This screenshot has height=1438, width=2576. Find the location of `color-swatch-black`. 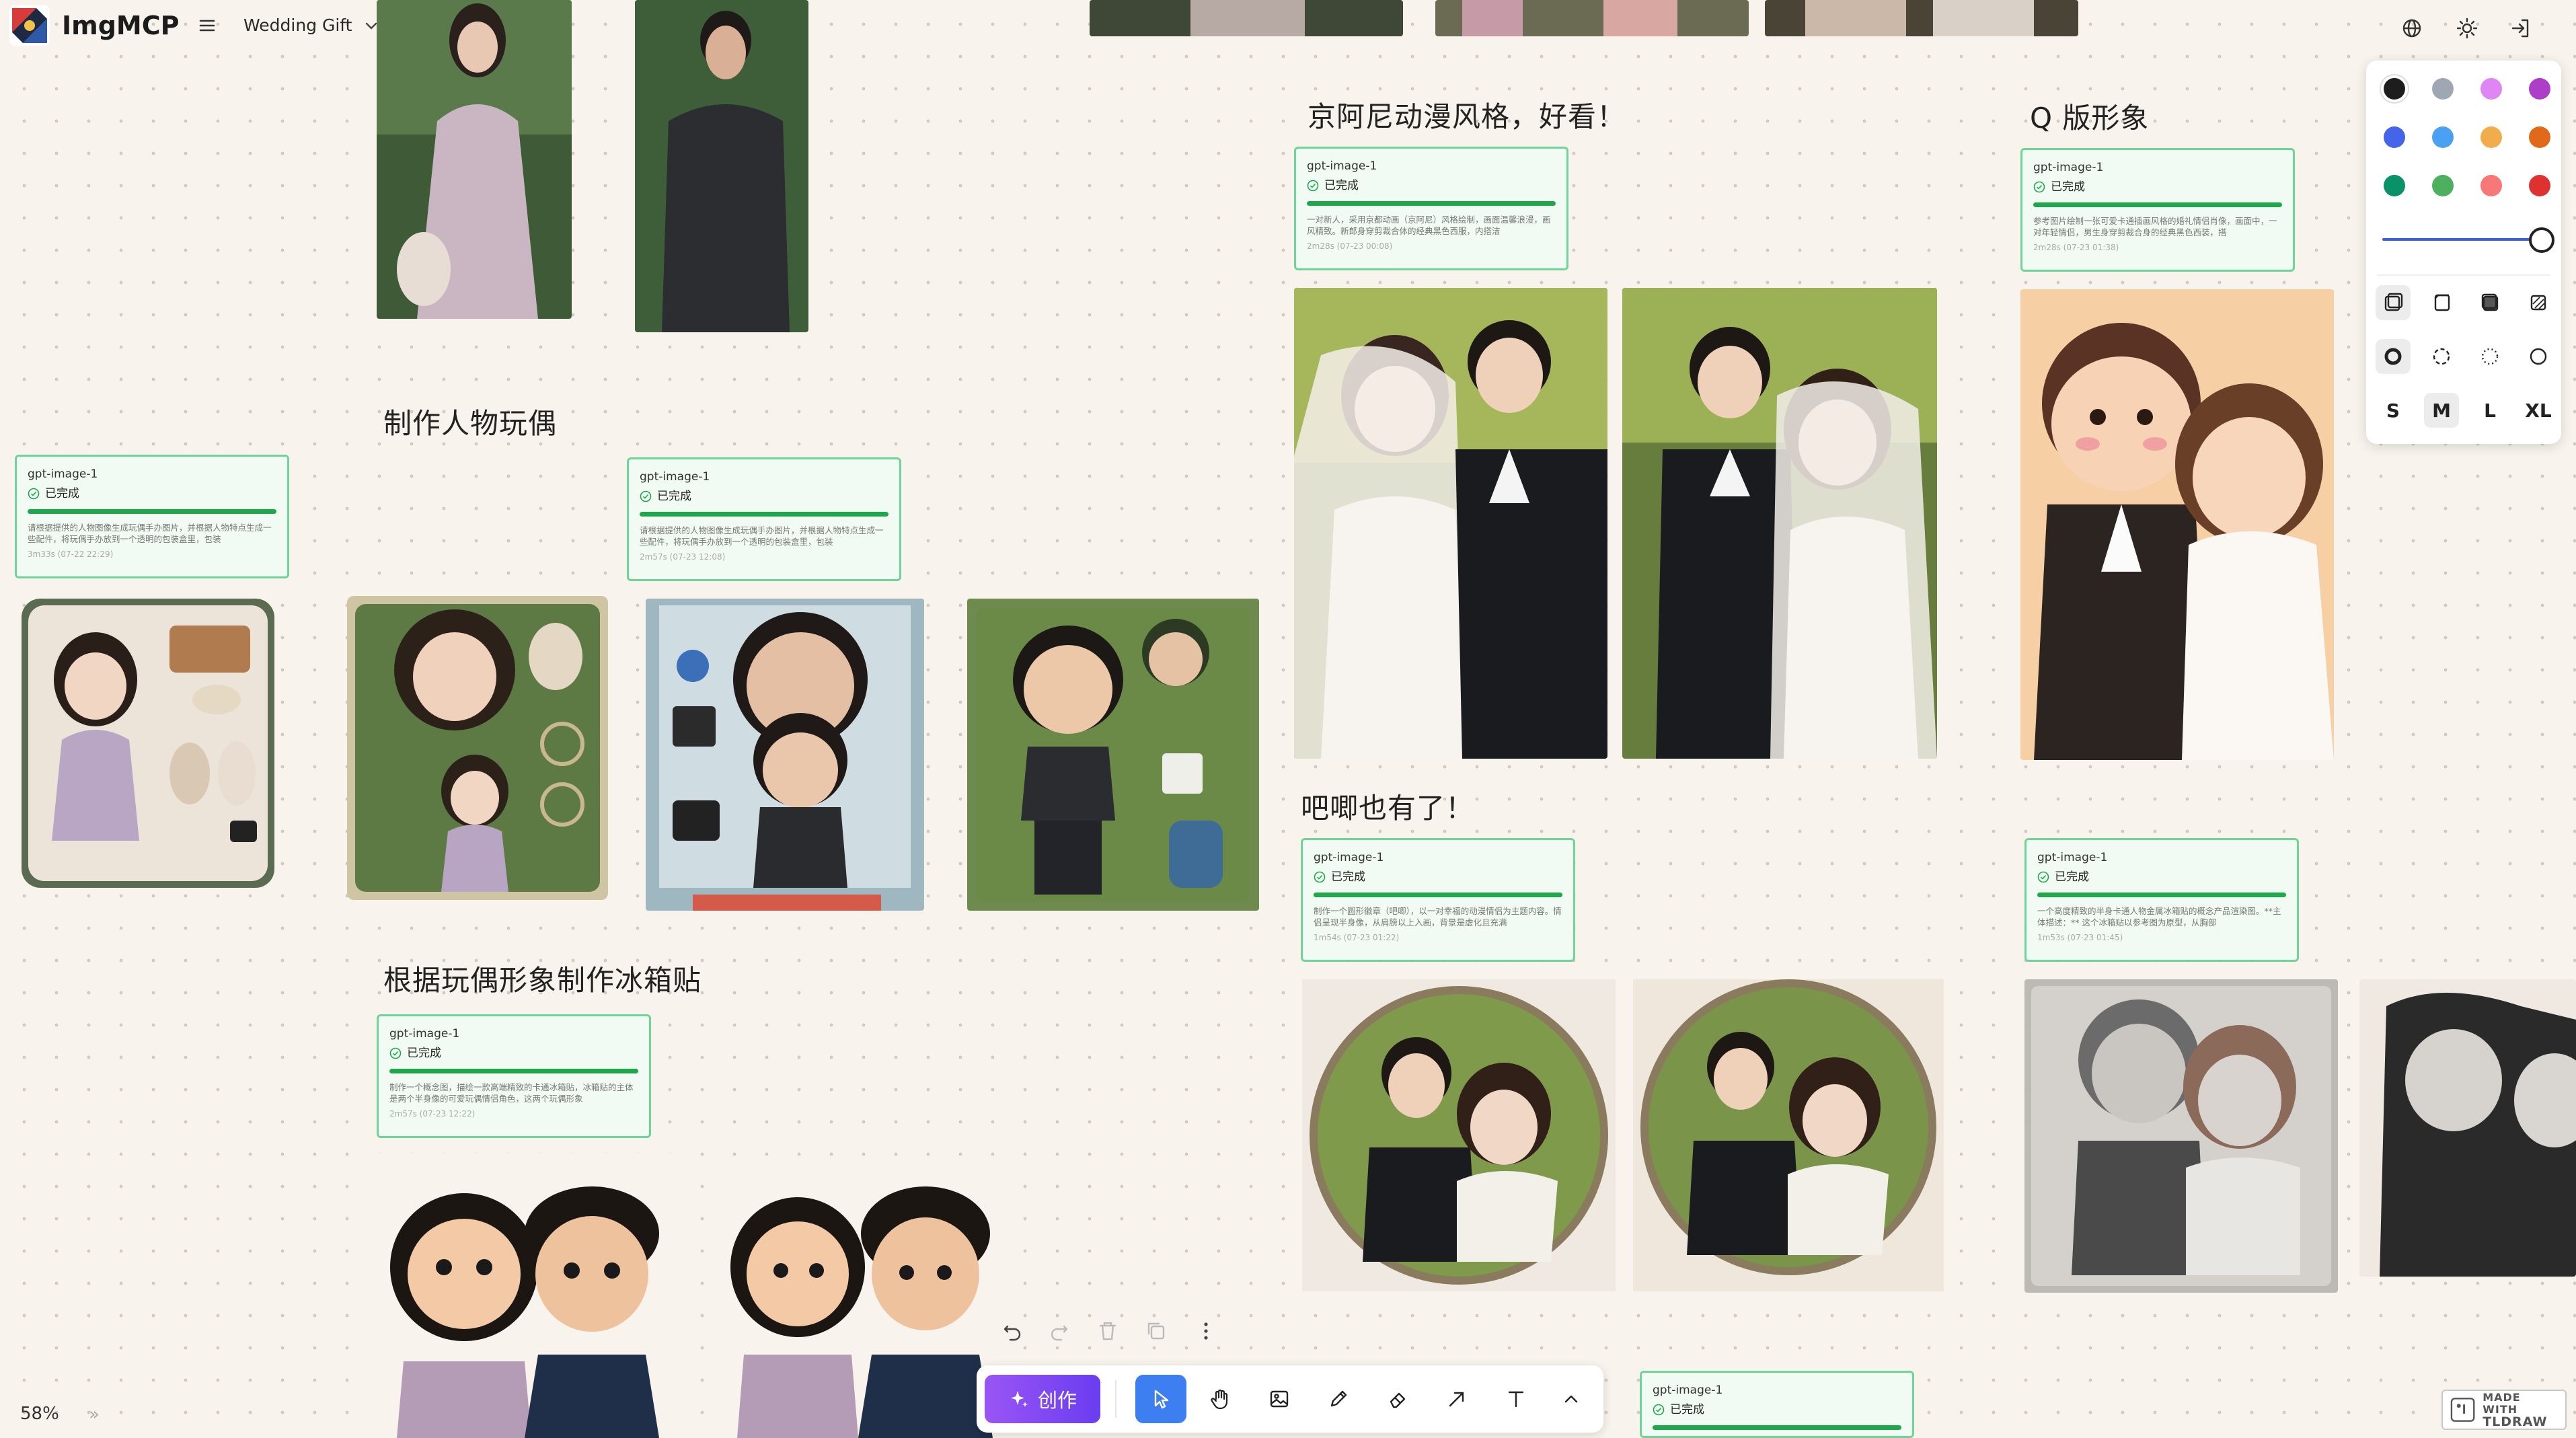

color-swatch-black is located at coordinates (2394, 89).